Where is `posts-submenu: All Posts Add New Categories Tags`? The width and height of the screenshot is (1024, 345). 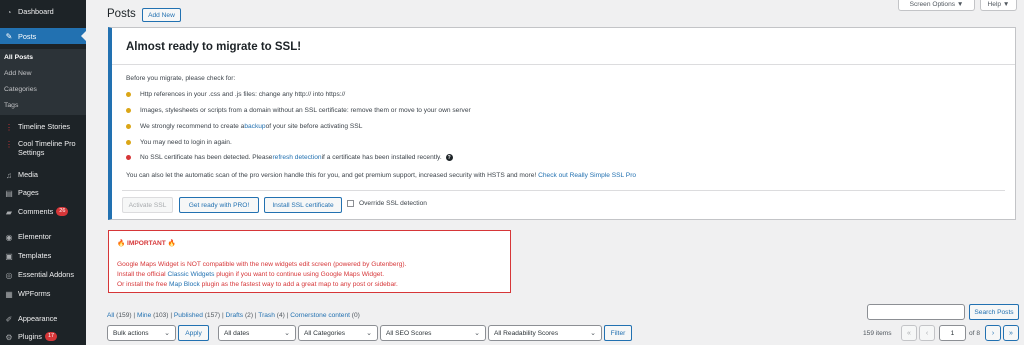 posts-submenu: All Posts Add New Categories Tags is located at coordinates (43, 82).